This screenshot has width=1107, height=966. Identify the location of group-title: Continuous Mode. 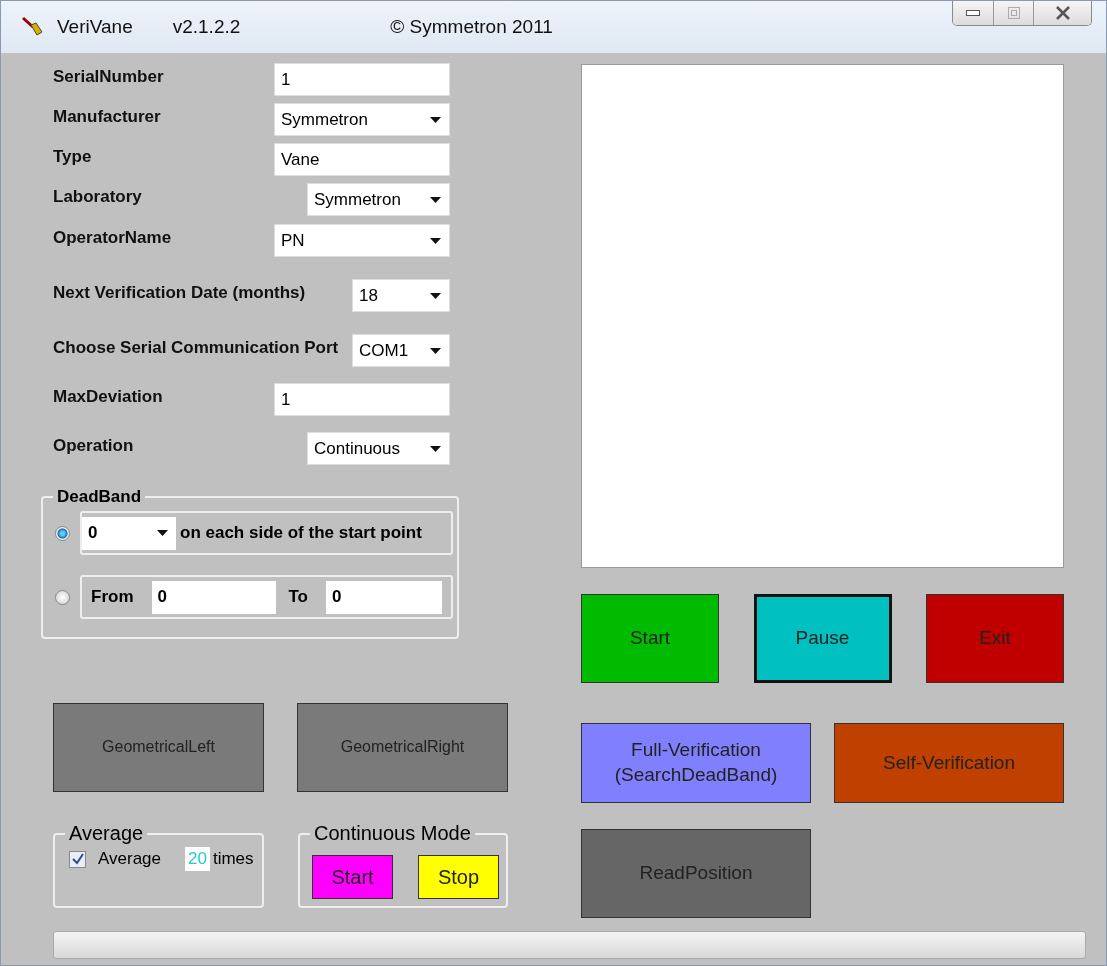
(392, 833).